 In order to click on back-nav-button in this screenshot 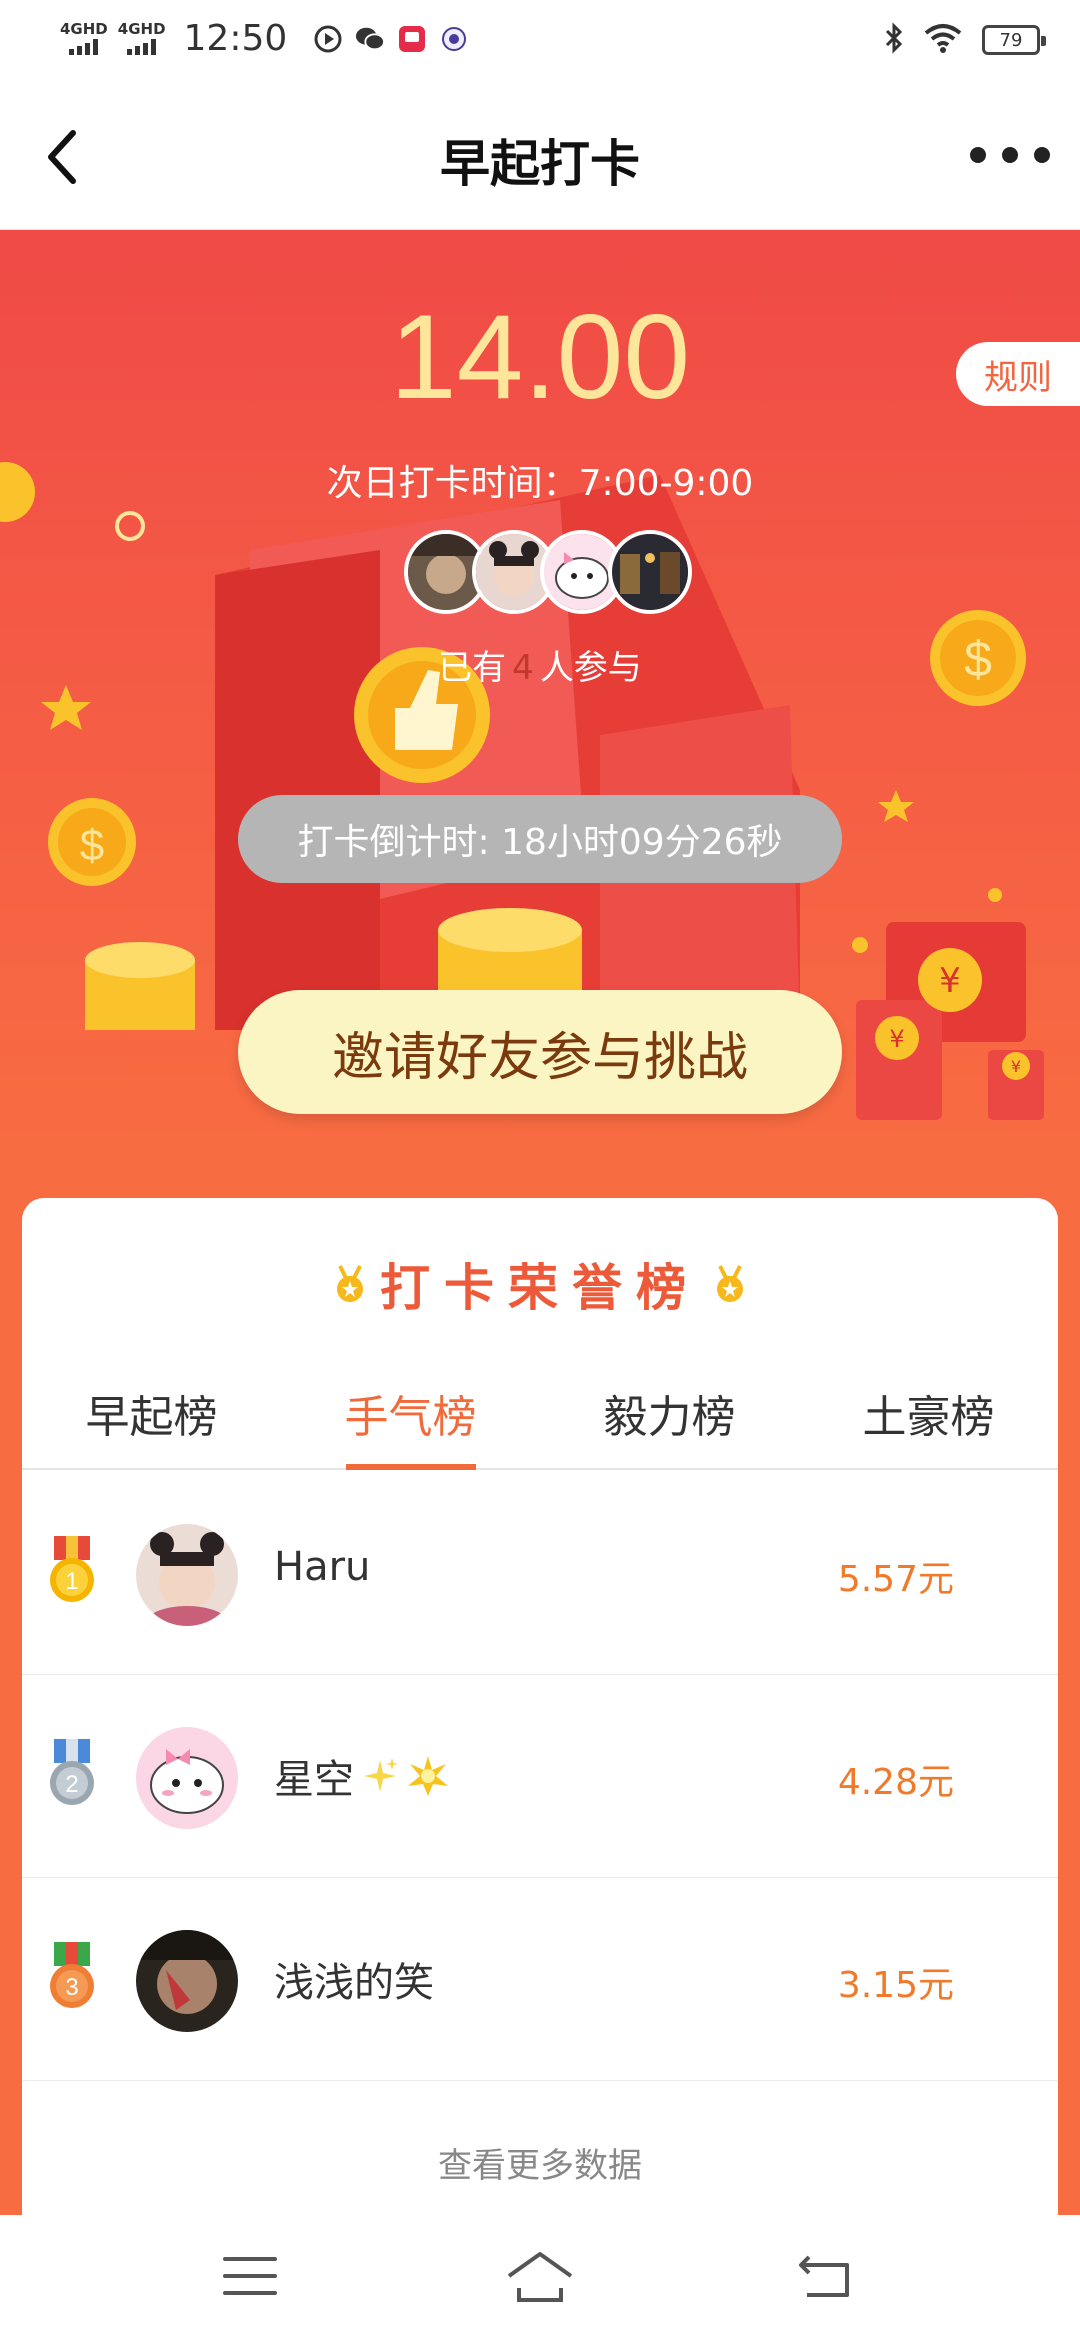, I will do `click(825, 2276)`.